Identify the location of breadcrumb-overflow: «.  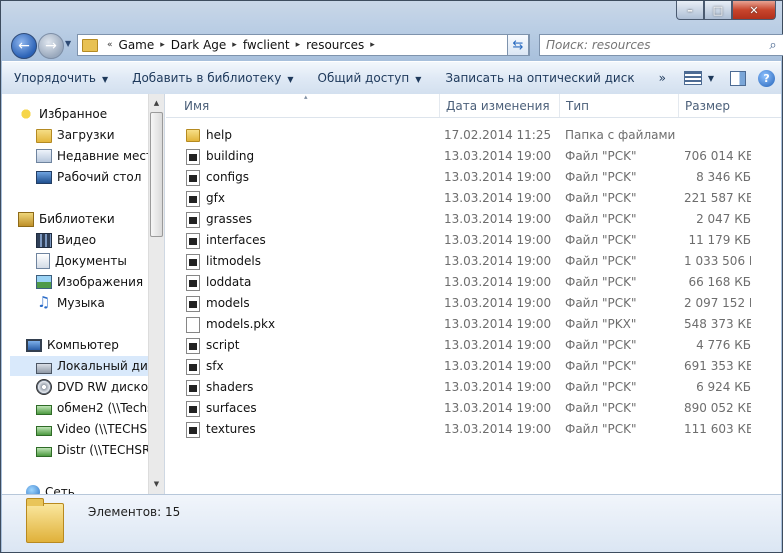
(110, 45).